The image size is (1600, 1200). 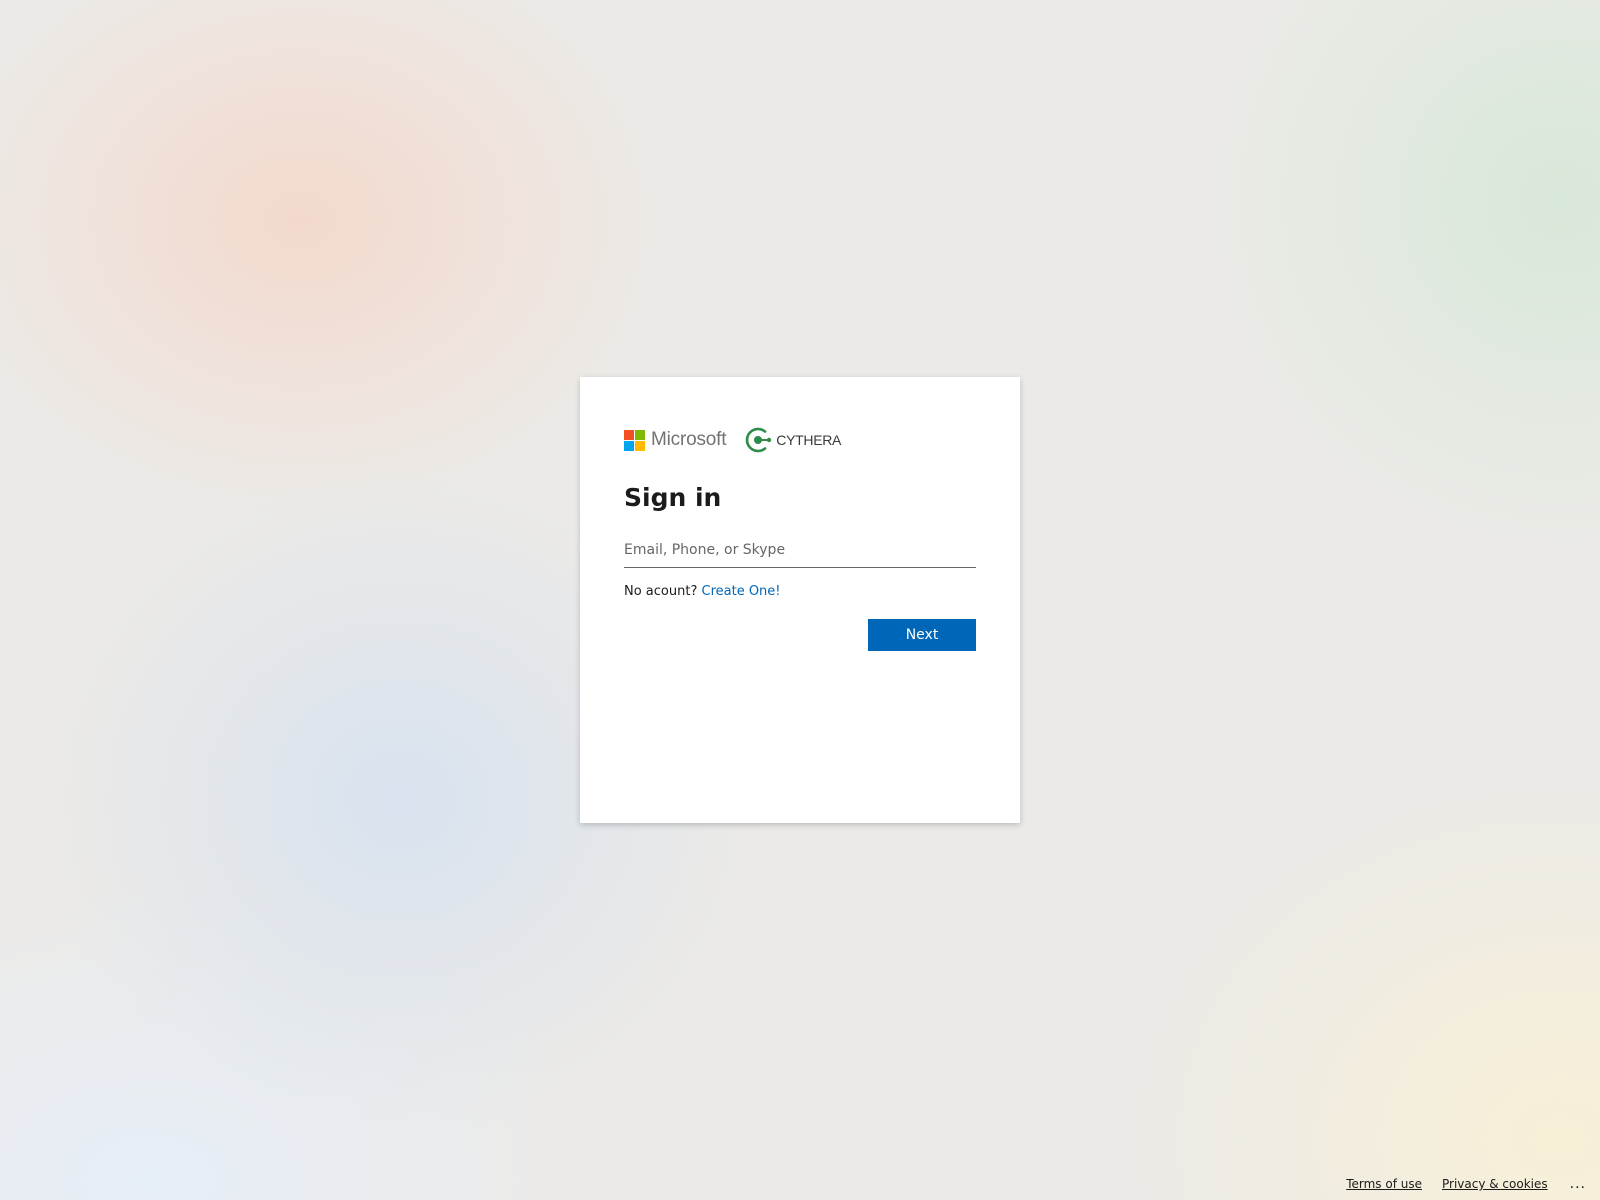 What do you see at coordinates (640, 434) in the screenshot?
I see `microsoft-square-green` at bounding box center [640, 434].